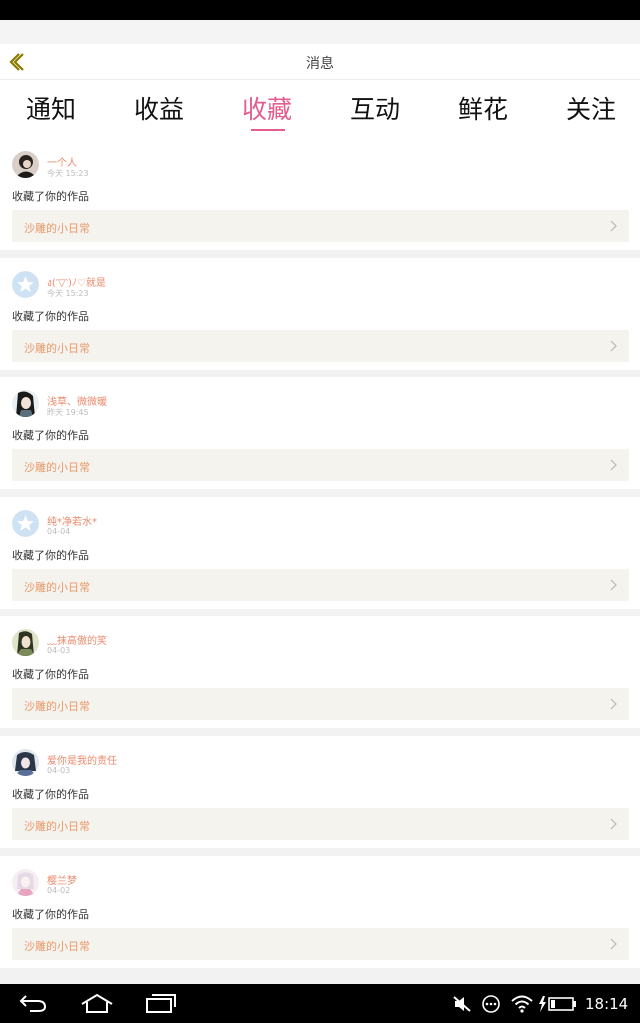 Image resolution: width=640 pixels, height=1023 pixels. I want to click on home-nav-button, so click(97, 1005).